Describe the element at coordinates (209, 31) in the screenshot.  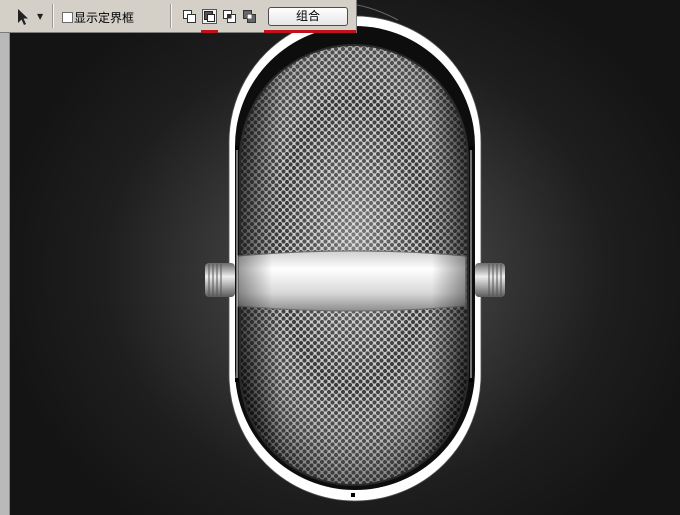
I see `selected-mode-underline` at that location.